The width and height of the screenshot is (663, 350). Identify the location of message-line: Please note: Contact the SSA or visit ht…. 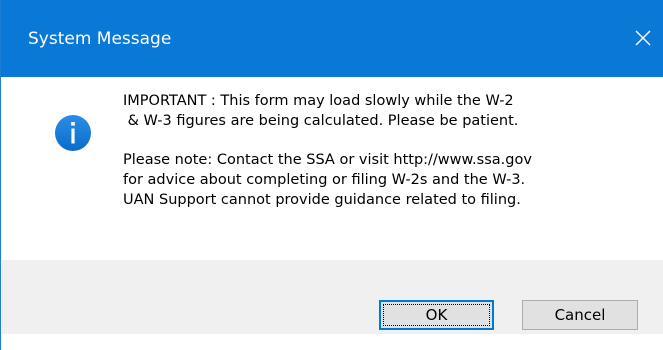
(327, 160).